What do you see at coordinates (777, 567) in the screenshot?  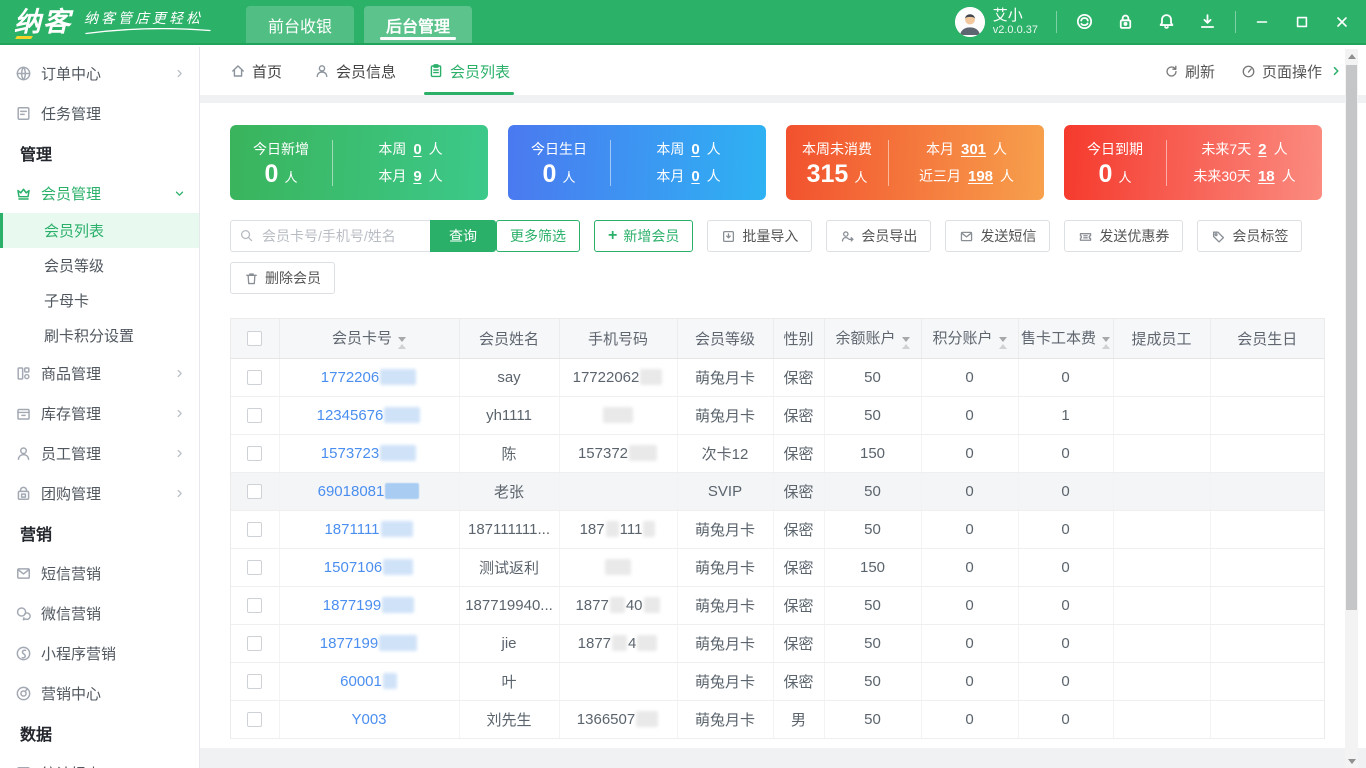 I see `table-row: 1507106 测试返利 萌兔月卡 保密 150 0 0` at bounding box center [777, 567].